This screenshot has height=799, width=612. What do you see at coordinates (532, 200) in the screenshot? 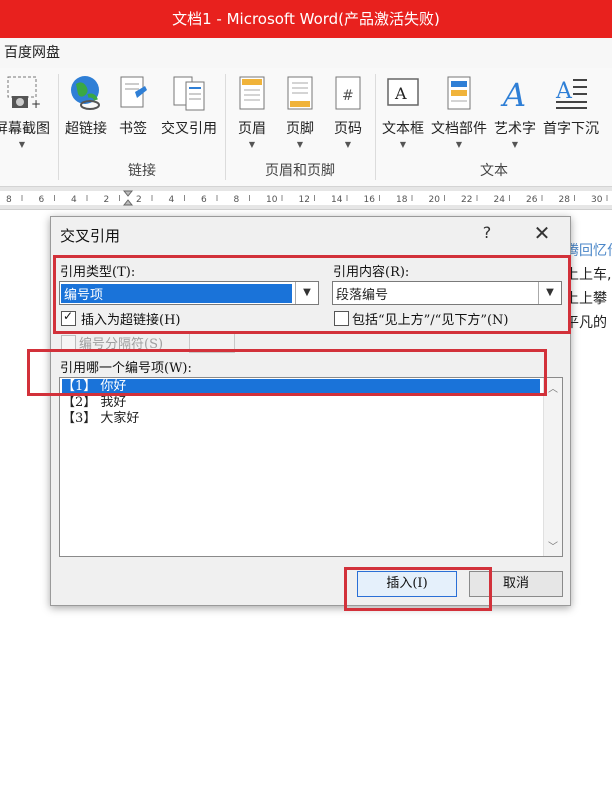
I see `ruler-tick-label: 26` at bounding box center [532, 200].